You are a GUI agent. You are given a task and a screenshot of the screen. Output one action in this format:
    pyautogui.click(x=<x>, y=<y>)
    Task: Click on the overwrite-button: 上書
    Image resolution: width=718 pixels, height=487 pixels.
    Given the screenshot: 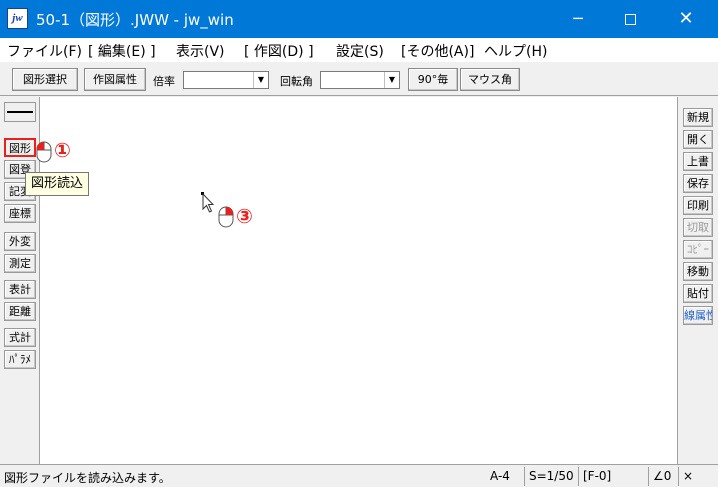 What is the action you would take?
    pyautogui.click(x=698, y=161)
    